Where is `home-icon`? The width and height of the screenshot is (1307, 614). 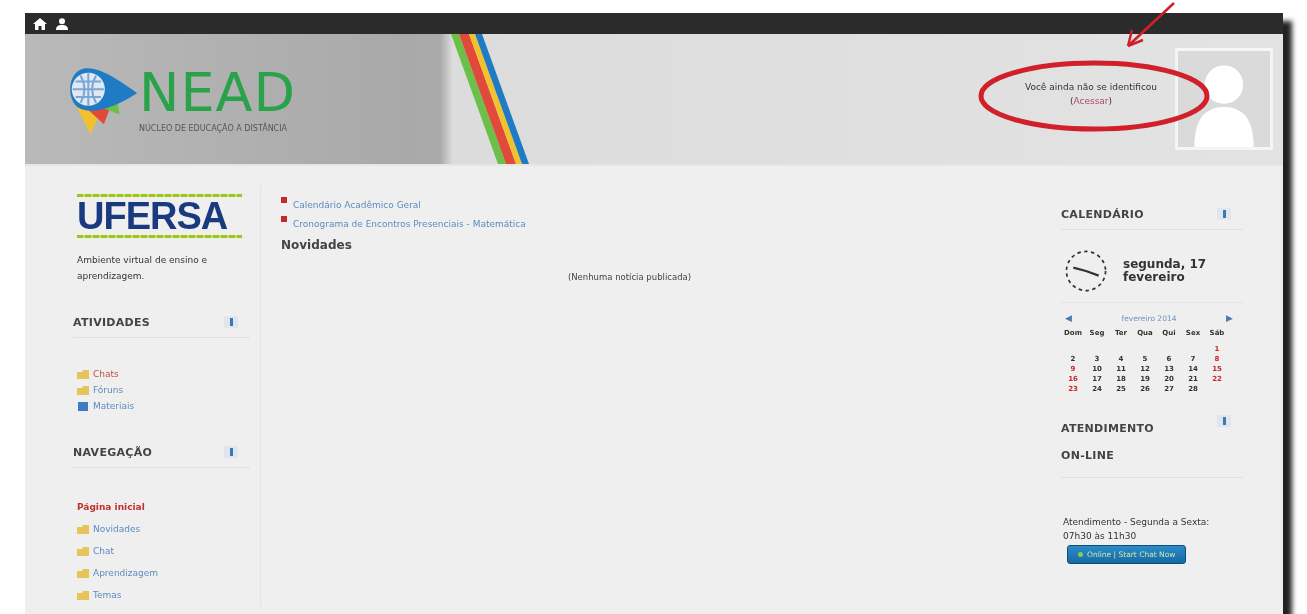
home-icon is located at coordinates (40, 23).